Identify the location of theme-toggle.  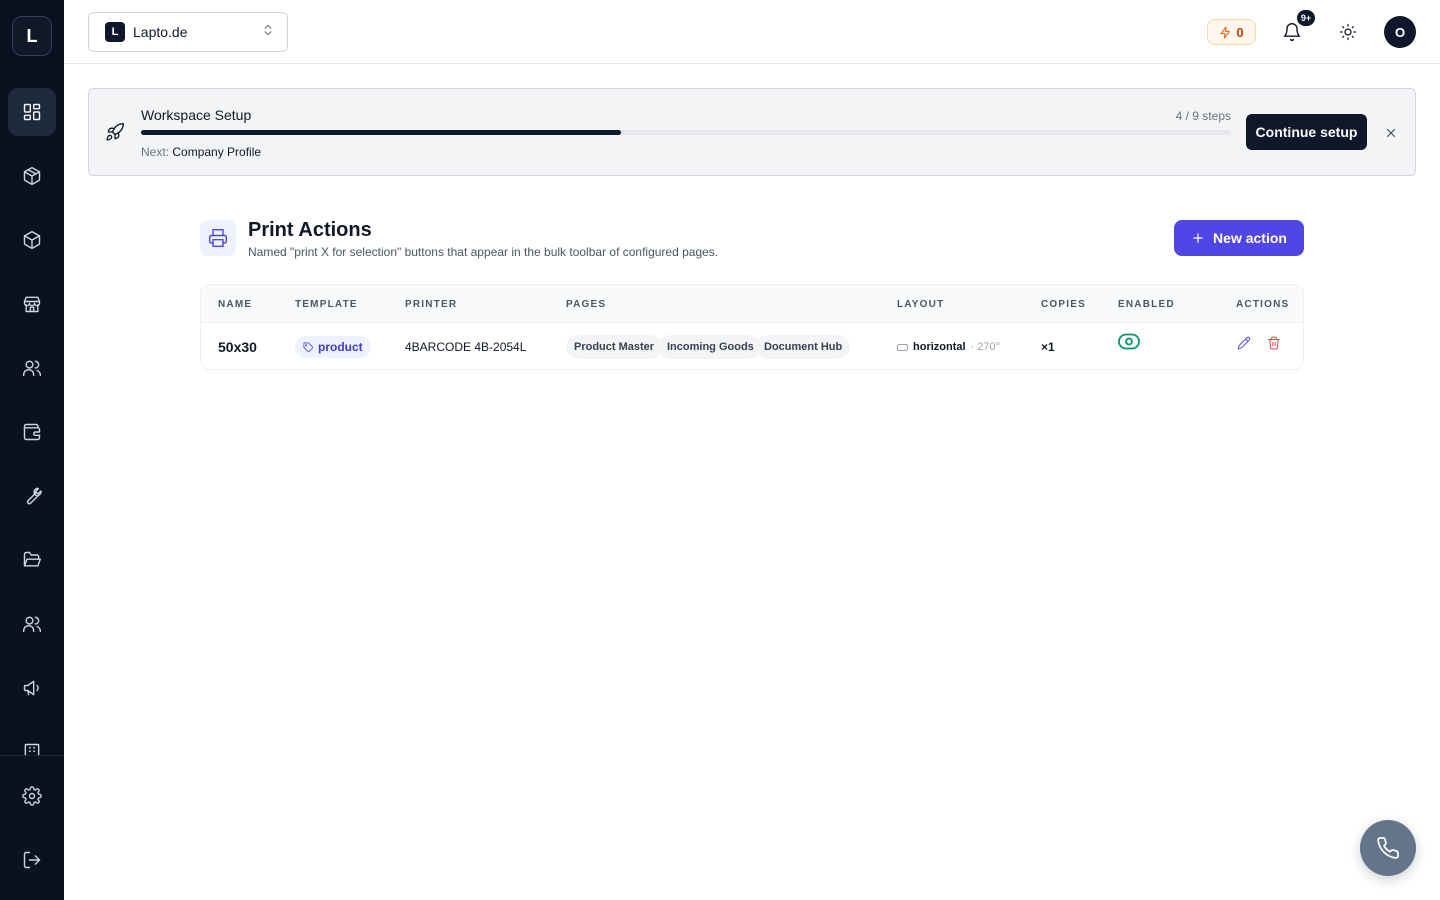
(1348, 32).